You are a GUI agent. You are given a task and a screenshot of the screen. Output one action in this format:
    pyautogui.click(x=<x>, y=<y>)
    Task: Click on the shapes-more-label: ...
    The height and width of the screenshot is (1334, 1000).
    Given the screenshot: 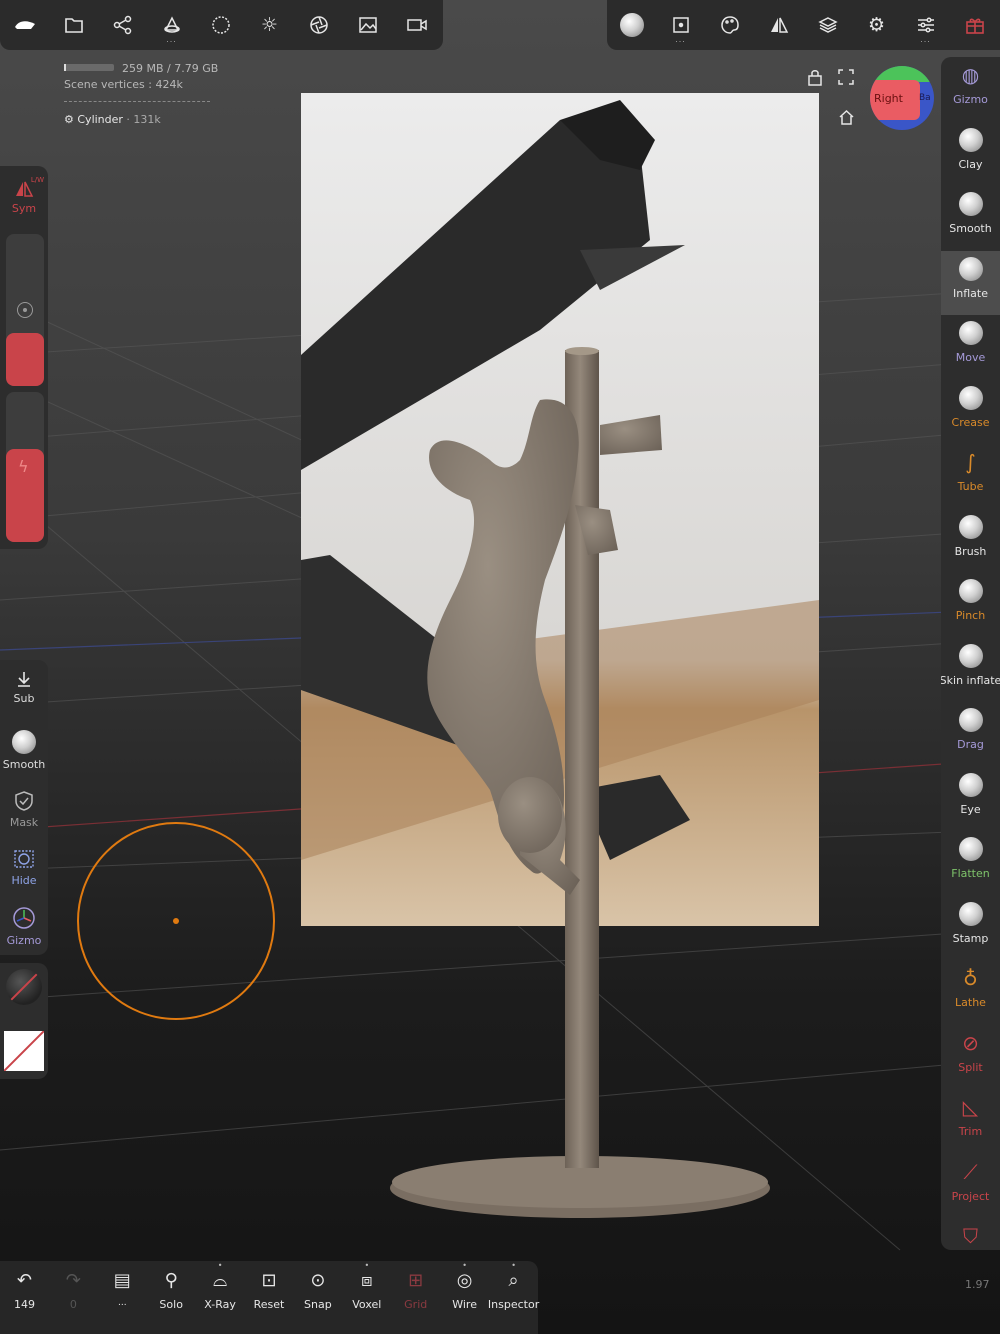 What is the action you would take?
    pyautogui.click(x=171, y=39)
    